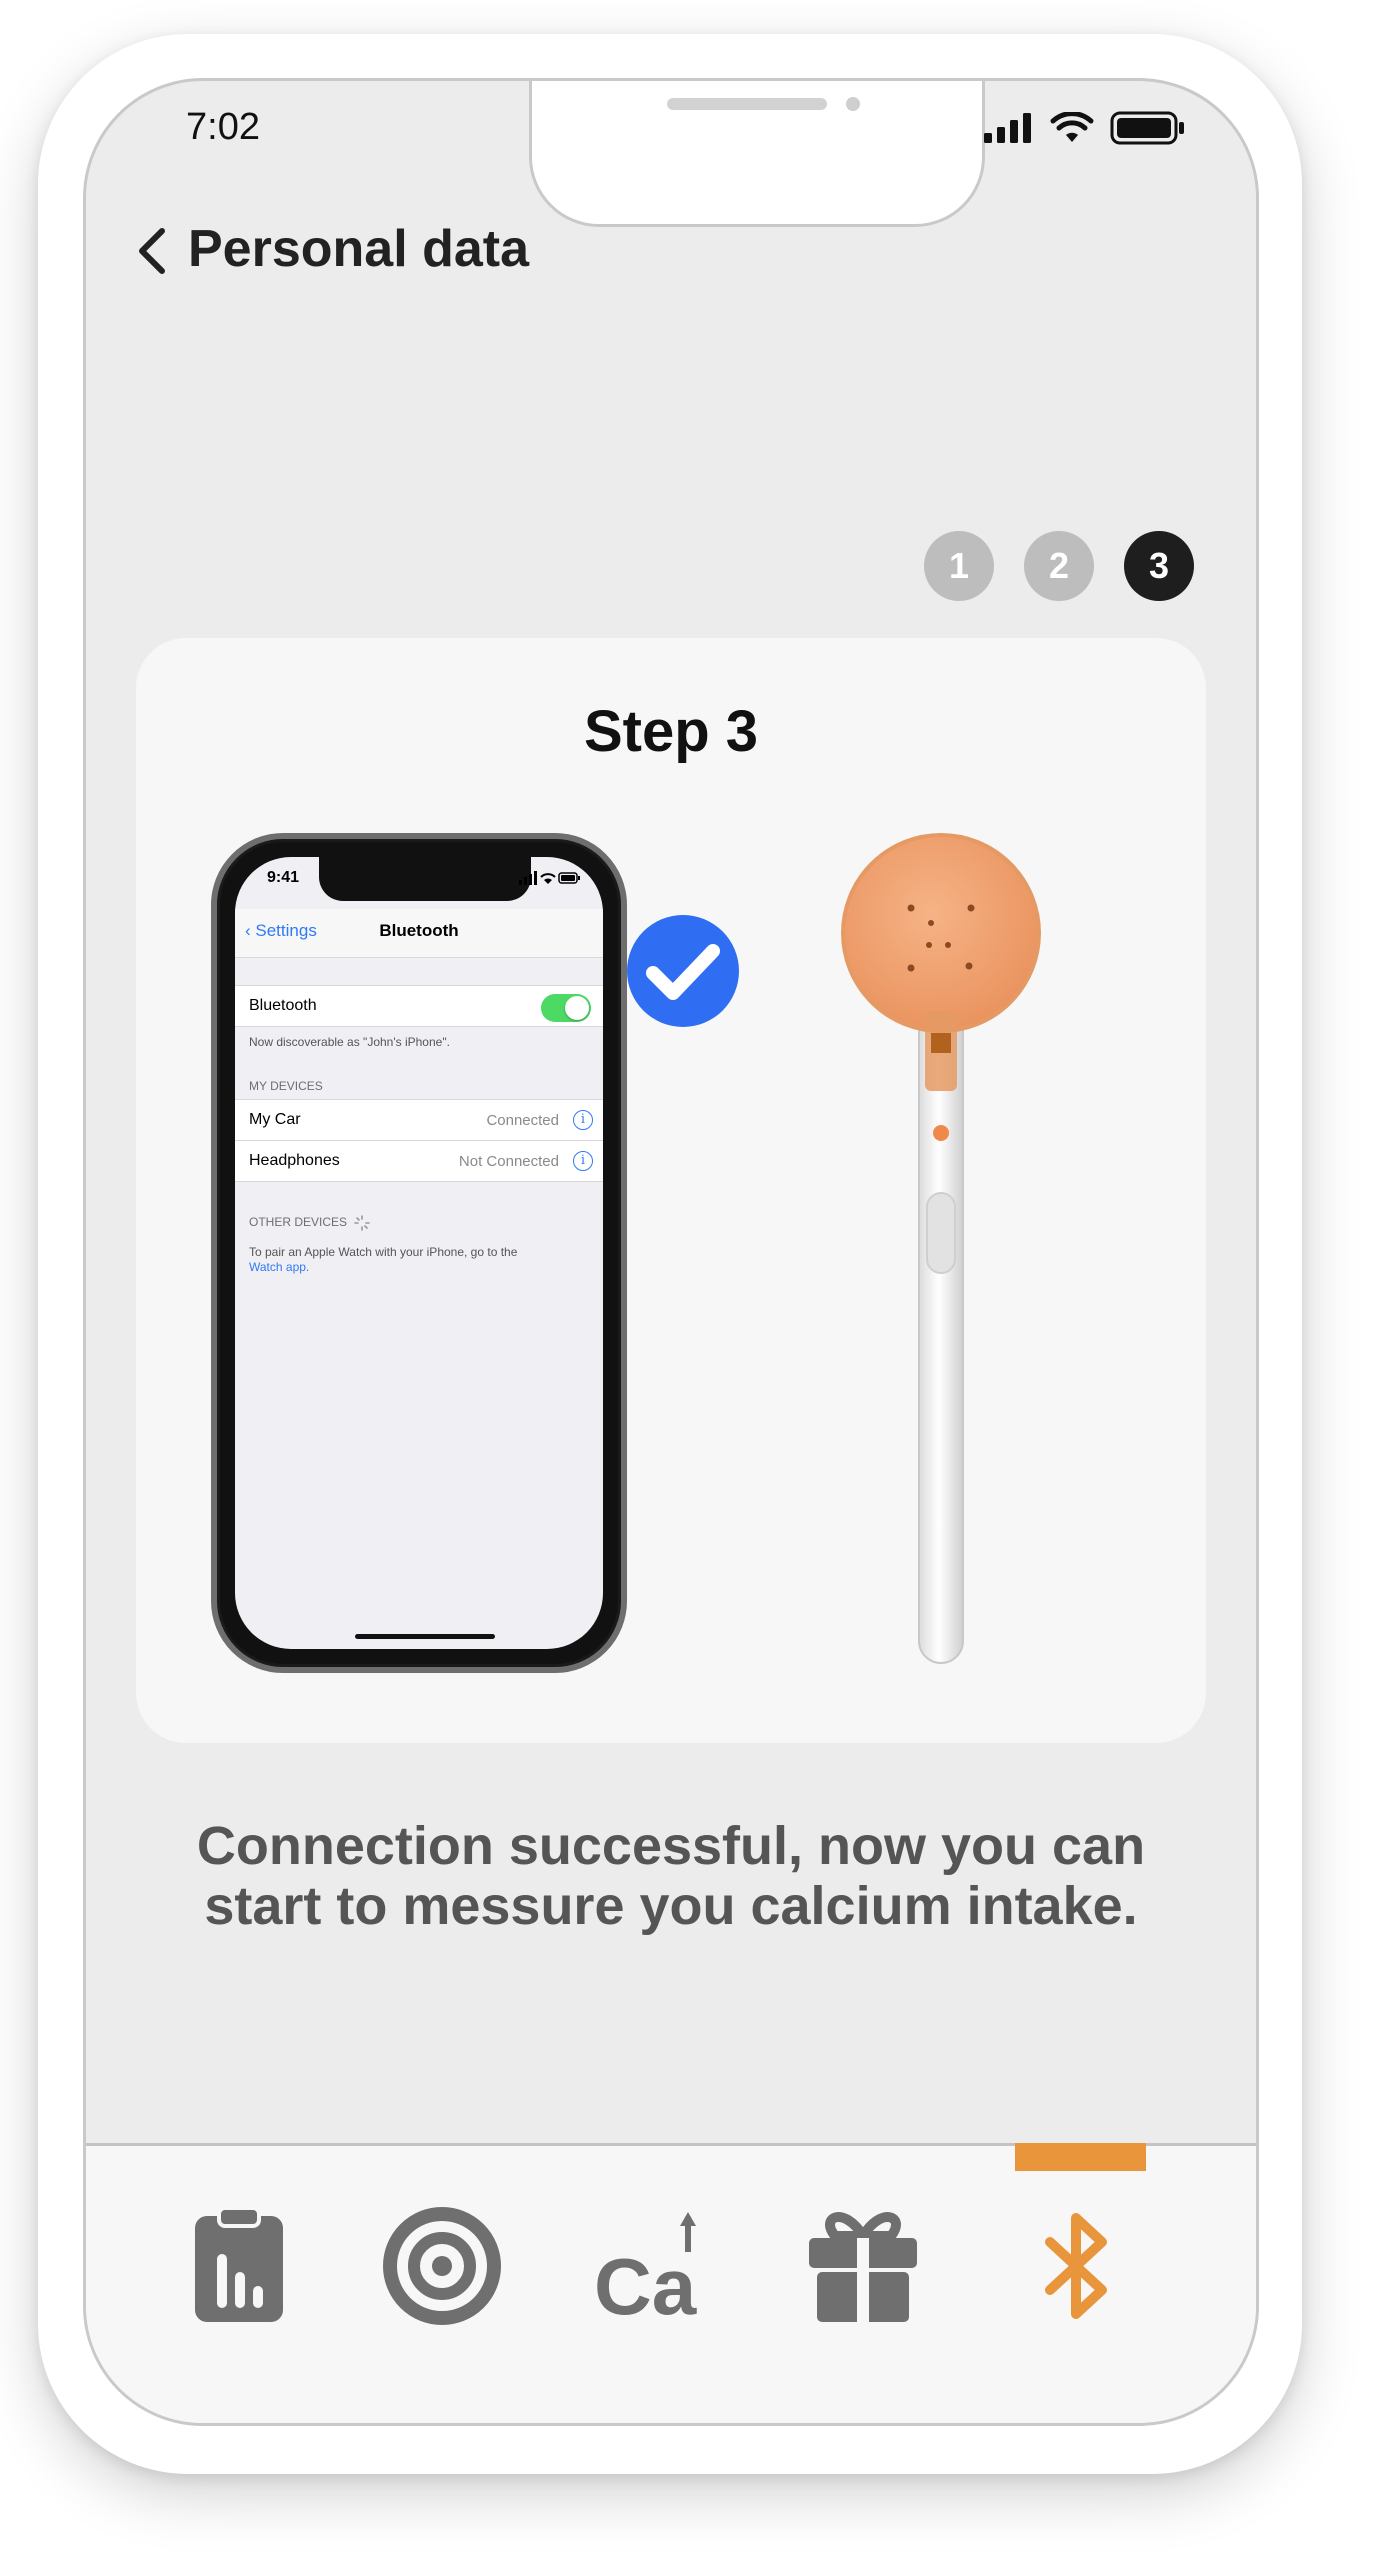 The height and width of the screenshot is (2556, 1386). What do you see at coordinates (419, 1161) in the screenshot?
I see `illustration-device-row: Headphones Not Connected i` at bounding box center [419, 1161].